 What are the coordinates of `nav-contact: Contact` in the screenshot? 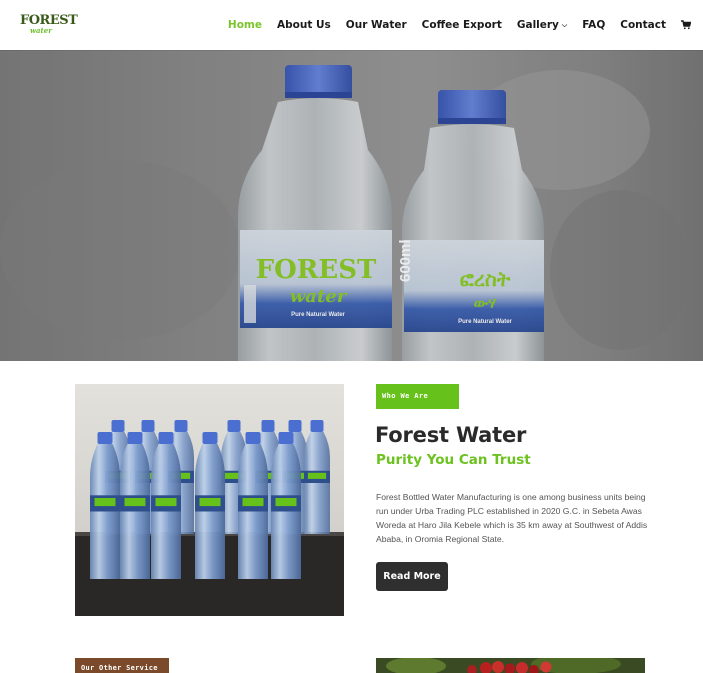 It's located at (643, 25).